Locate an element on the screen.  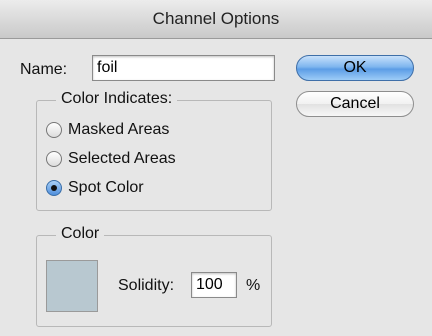
color-legend: Color is located at coordinates (80, 234).